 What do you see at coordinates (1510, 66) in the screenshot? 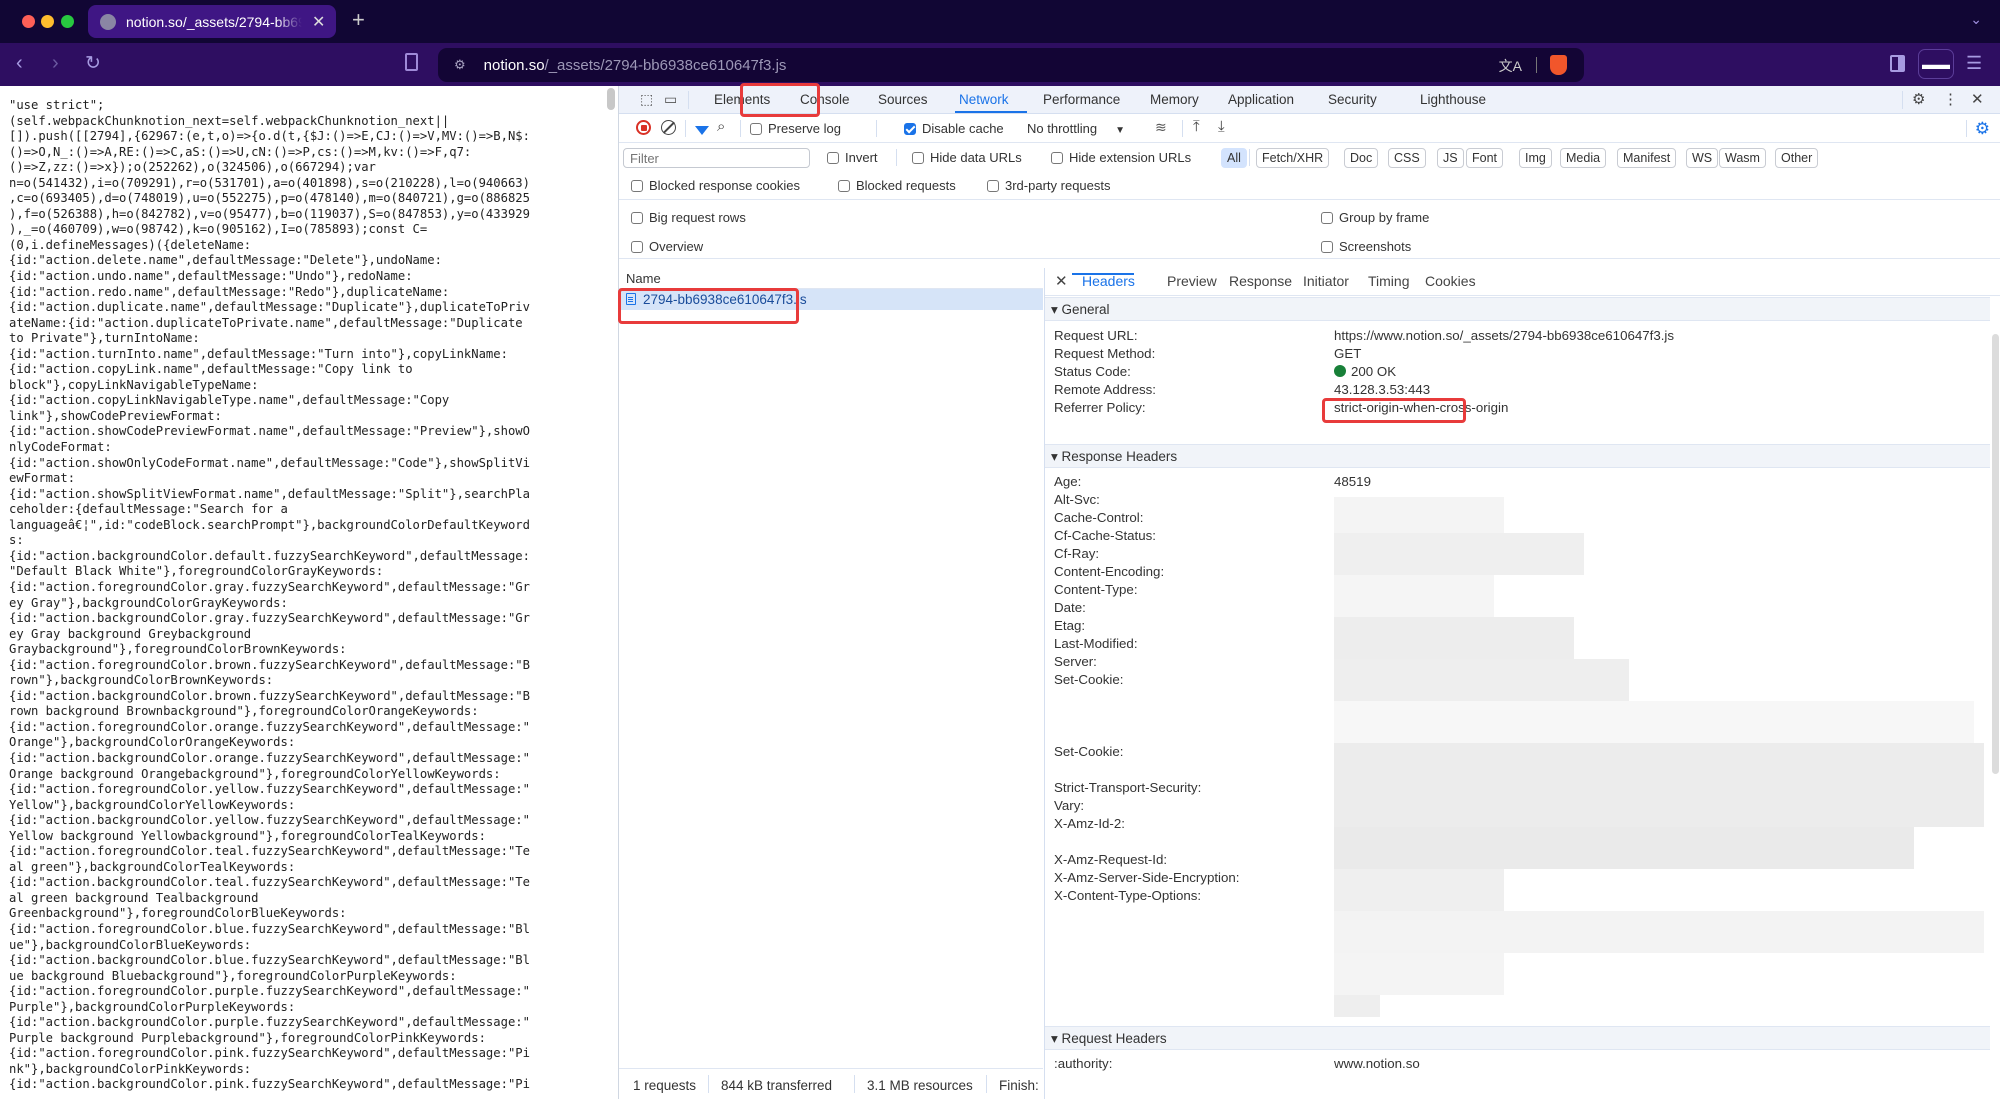
I see `translate-icon: 文A` at bounding box center [1510, 66].